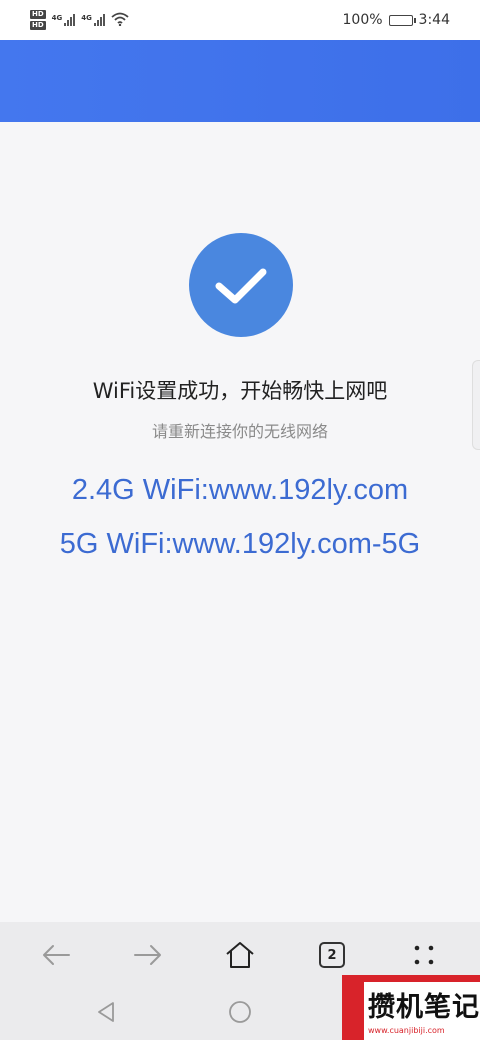 This screenshot has width=480, height=1040. What do you see at coordinates (240, 20) in the screenshot?
I see `status-bar: HD HD 4G 4G 100% 3:44` at bounding box center [240, 20].